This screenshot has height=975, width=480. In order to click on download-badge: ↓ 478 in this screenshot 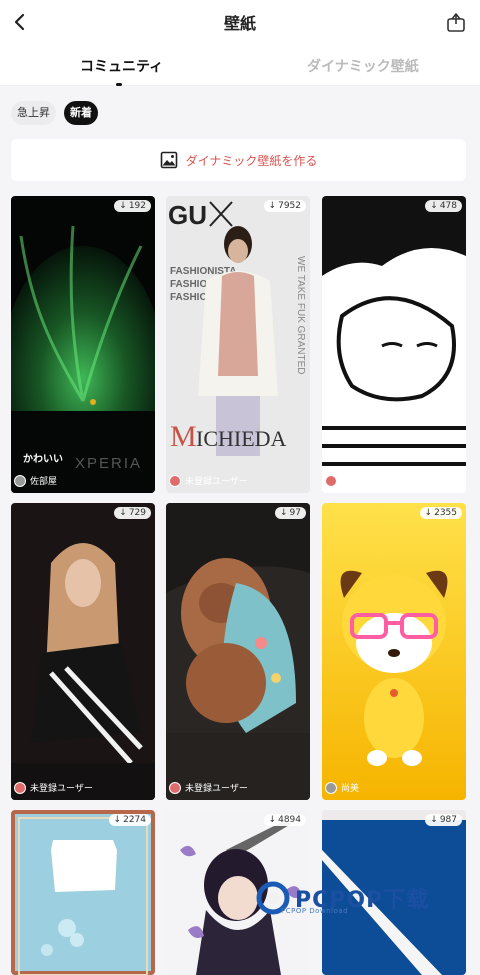, I will do `click(443, 206)`.